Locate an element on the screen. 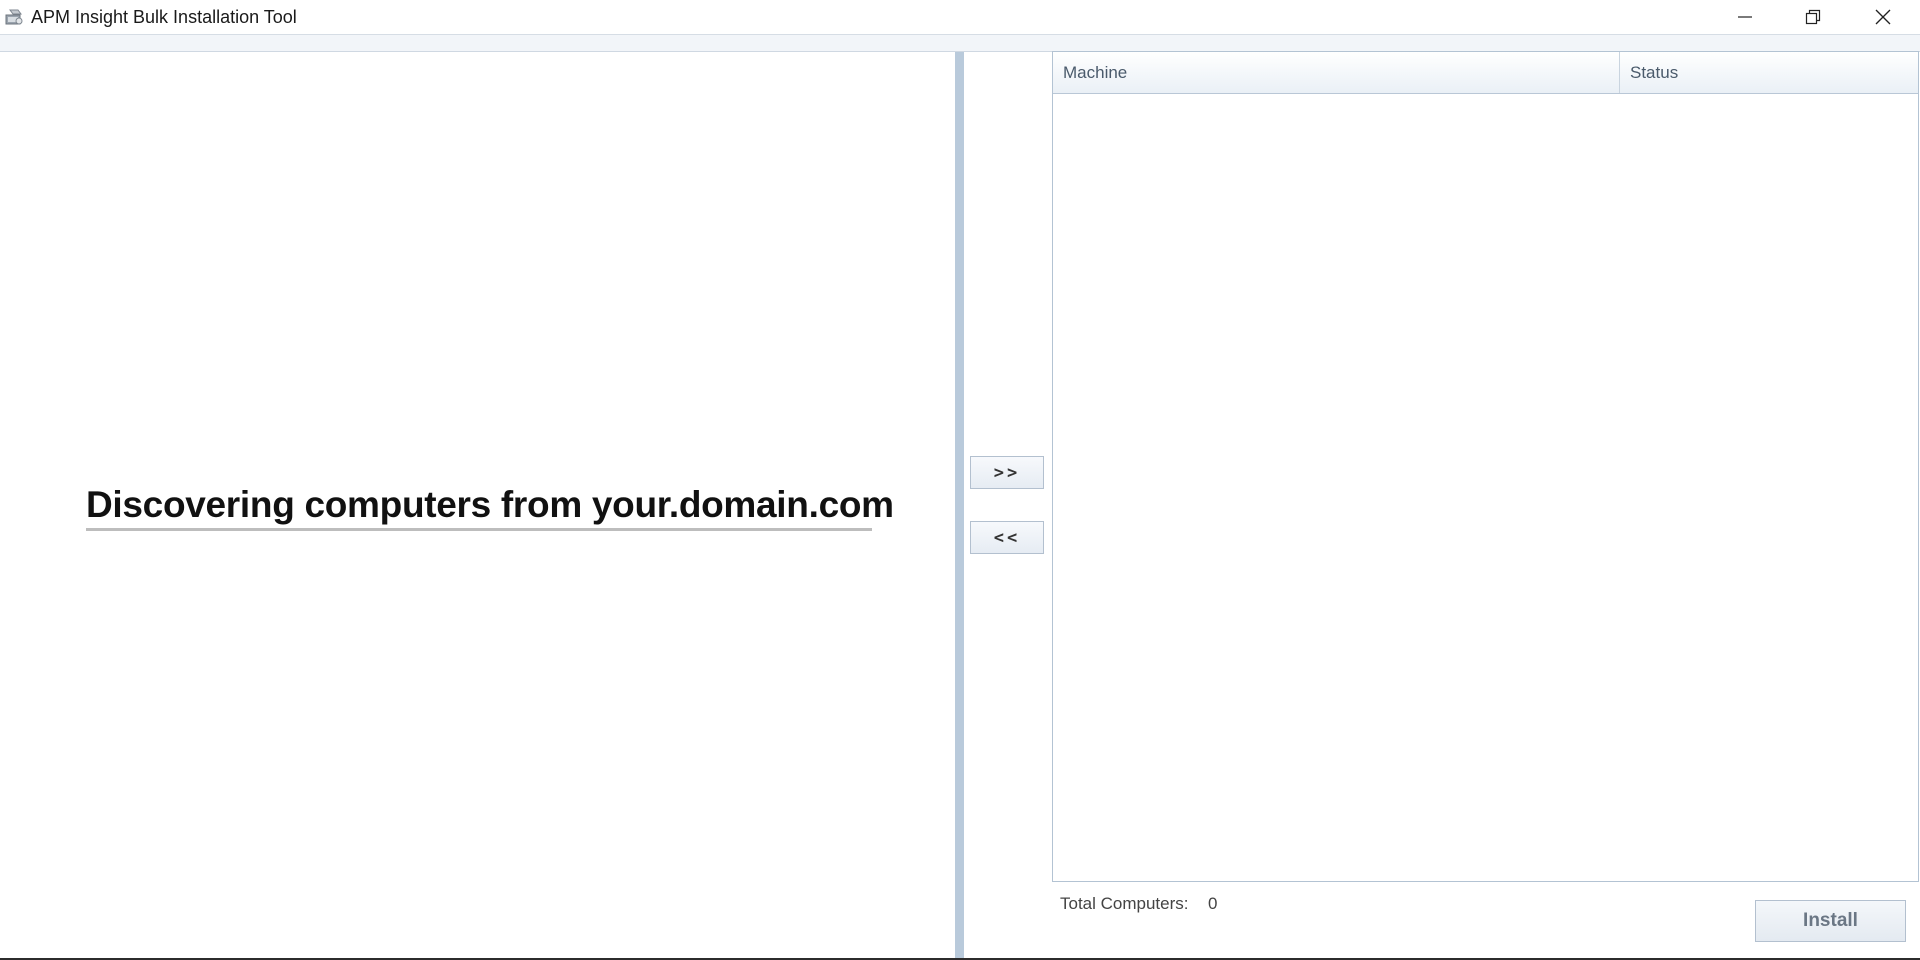  close-button is located at coordinates (1883, 17).